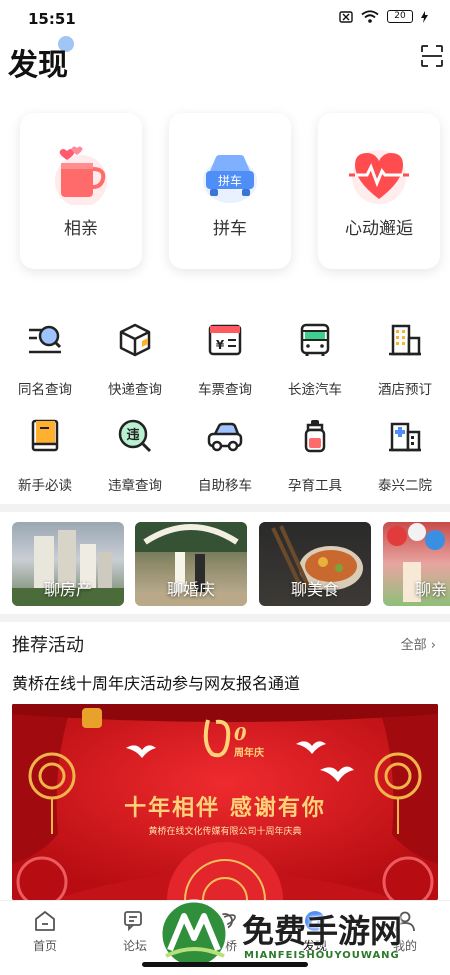 The image size is (450, 975). I want to click on topic-label: 聊房产, so click(67, 589).